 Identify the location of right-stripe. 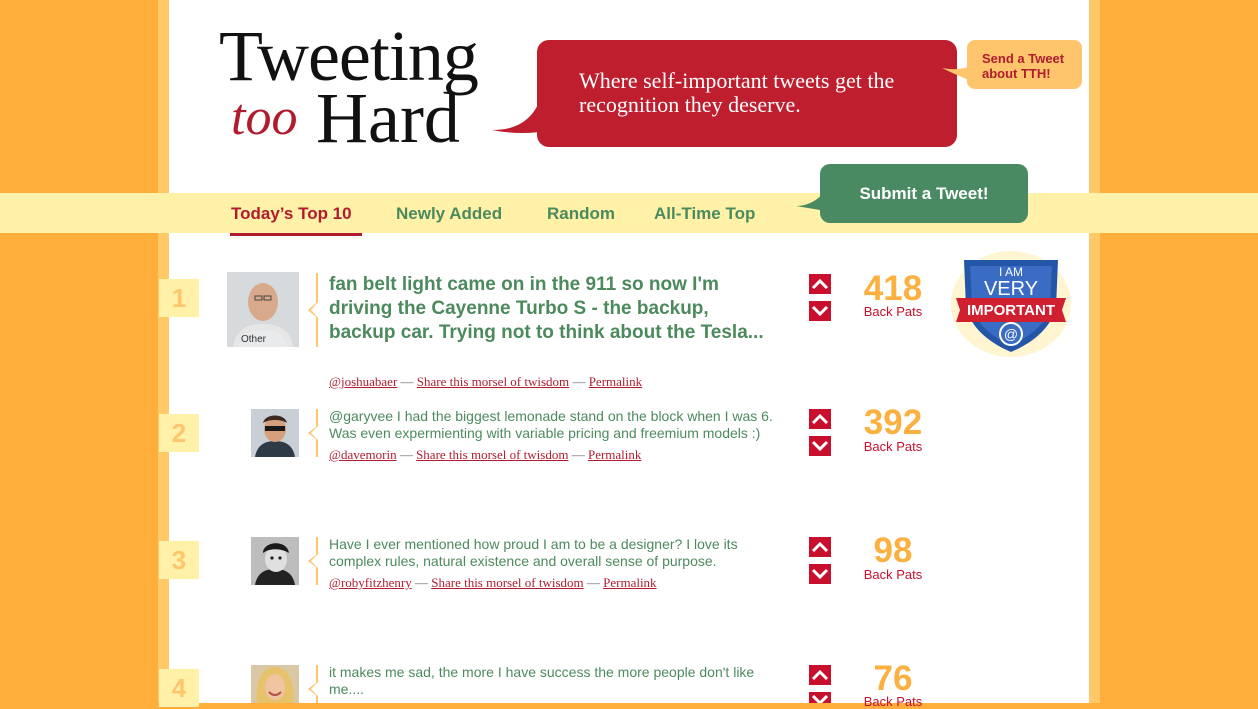
(1094, 351).